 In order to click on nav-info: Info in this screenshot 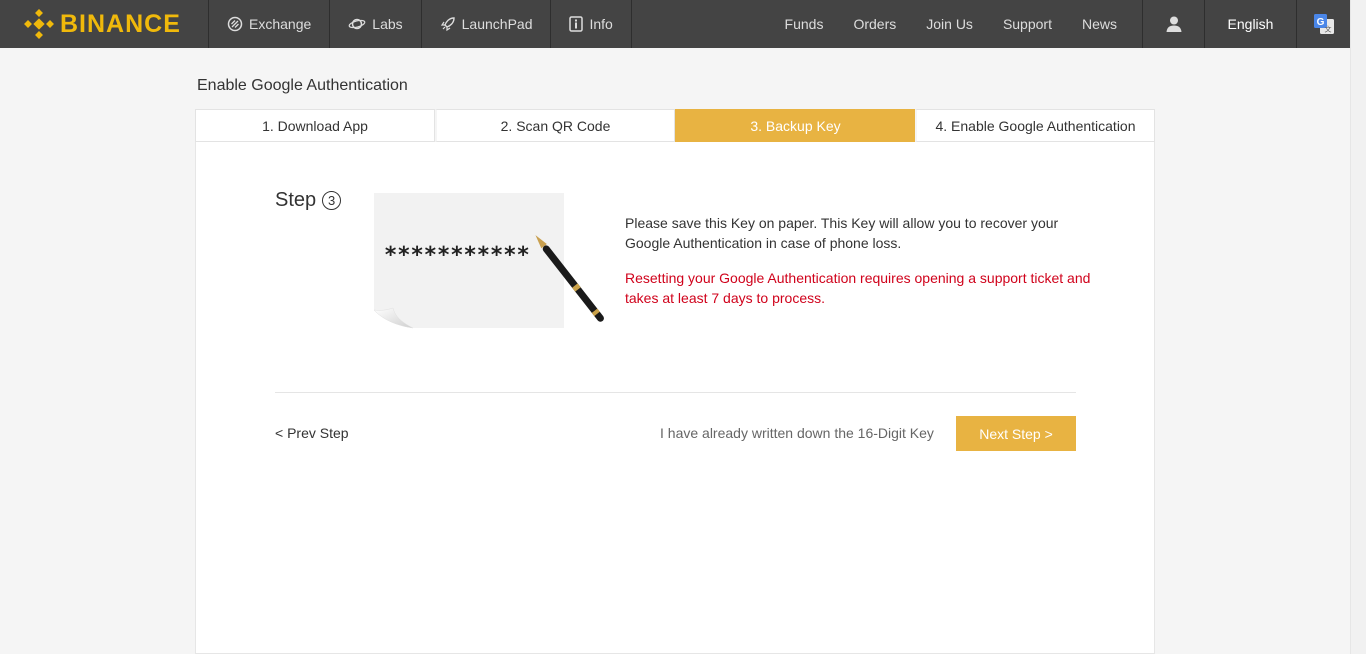, I will do `click(591, 24)`.